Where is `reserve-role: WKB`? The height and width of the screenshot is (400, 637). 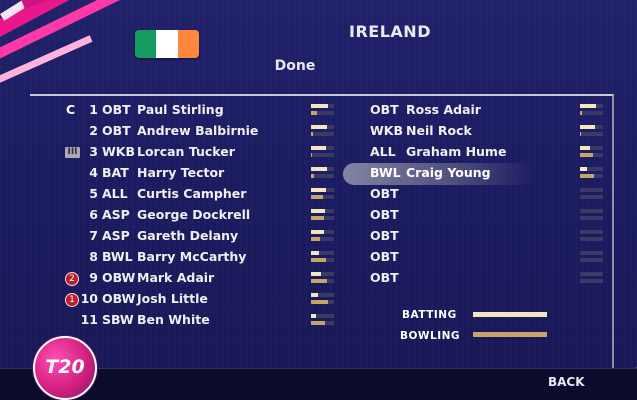 reserve-role: WKB is located at coordinates (387, 130).